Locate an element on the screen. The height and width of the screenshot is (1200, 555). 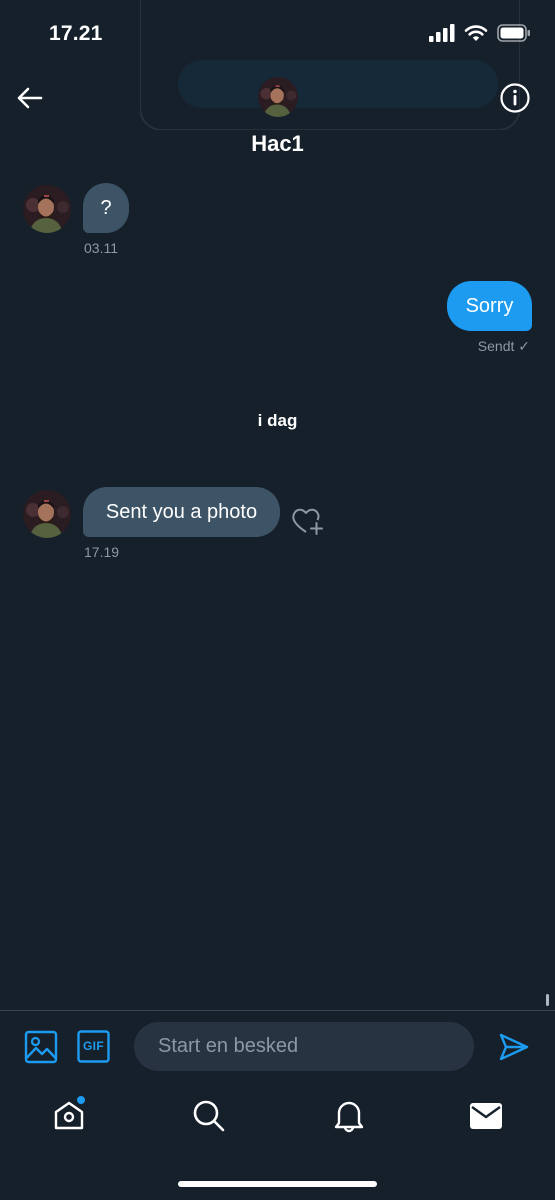
conversation-title: Hac1 is located at coordinates (277, 143).